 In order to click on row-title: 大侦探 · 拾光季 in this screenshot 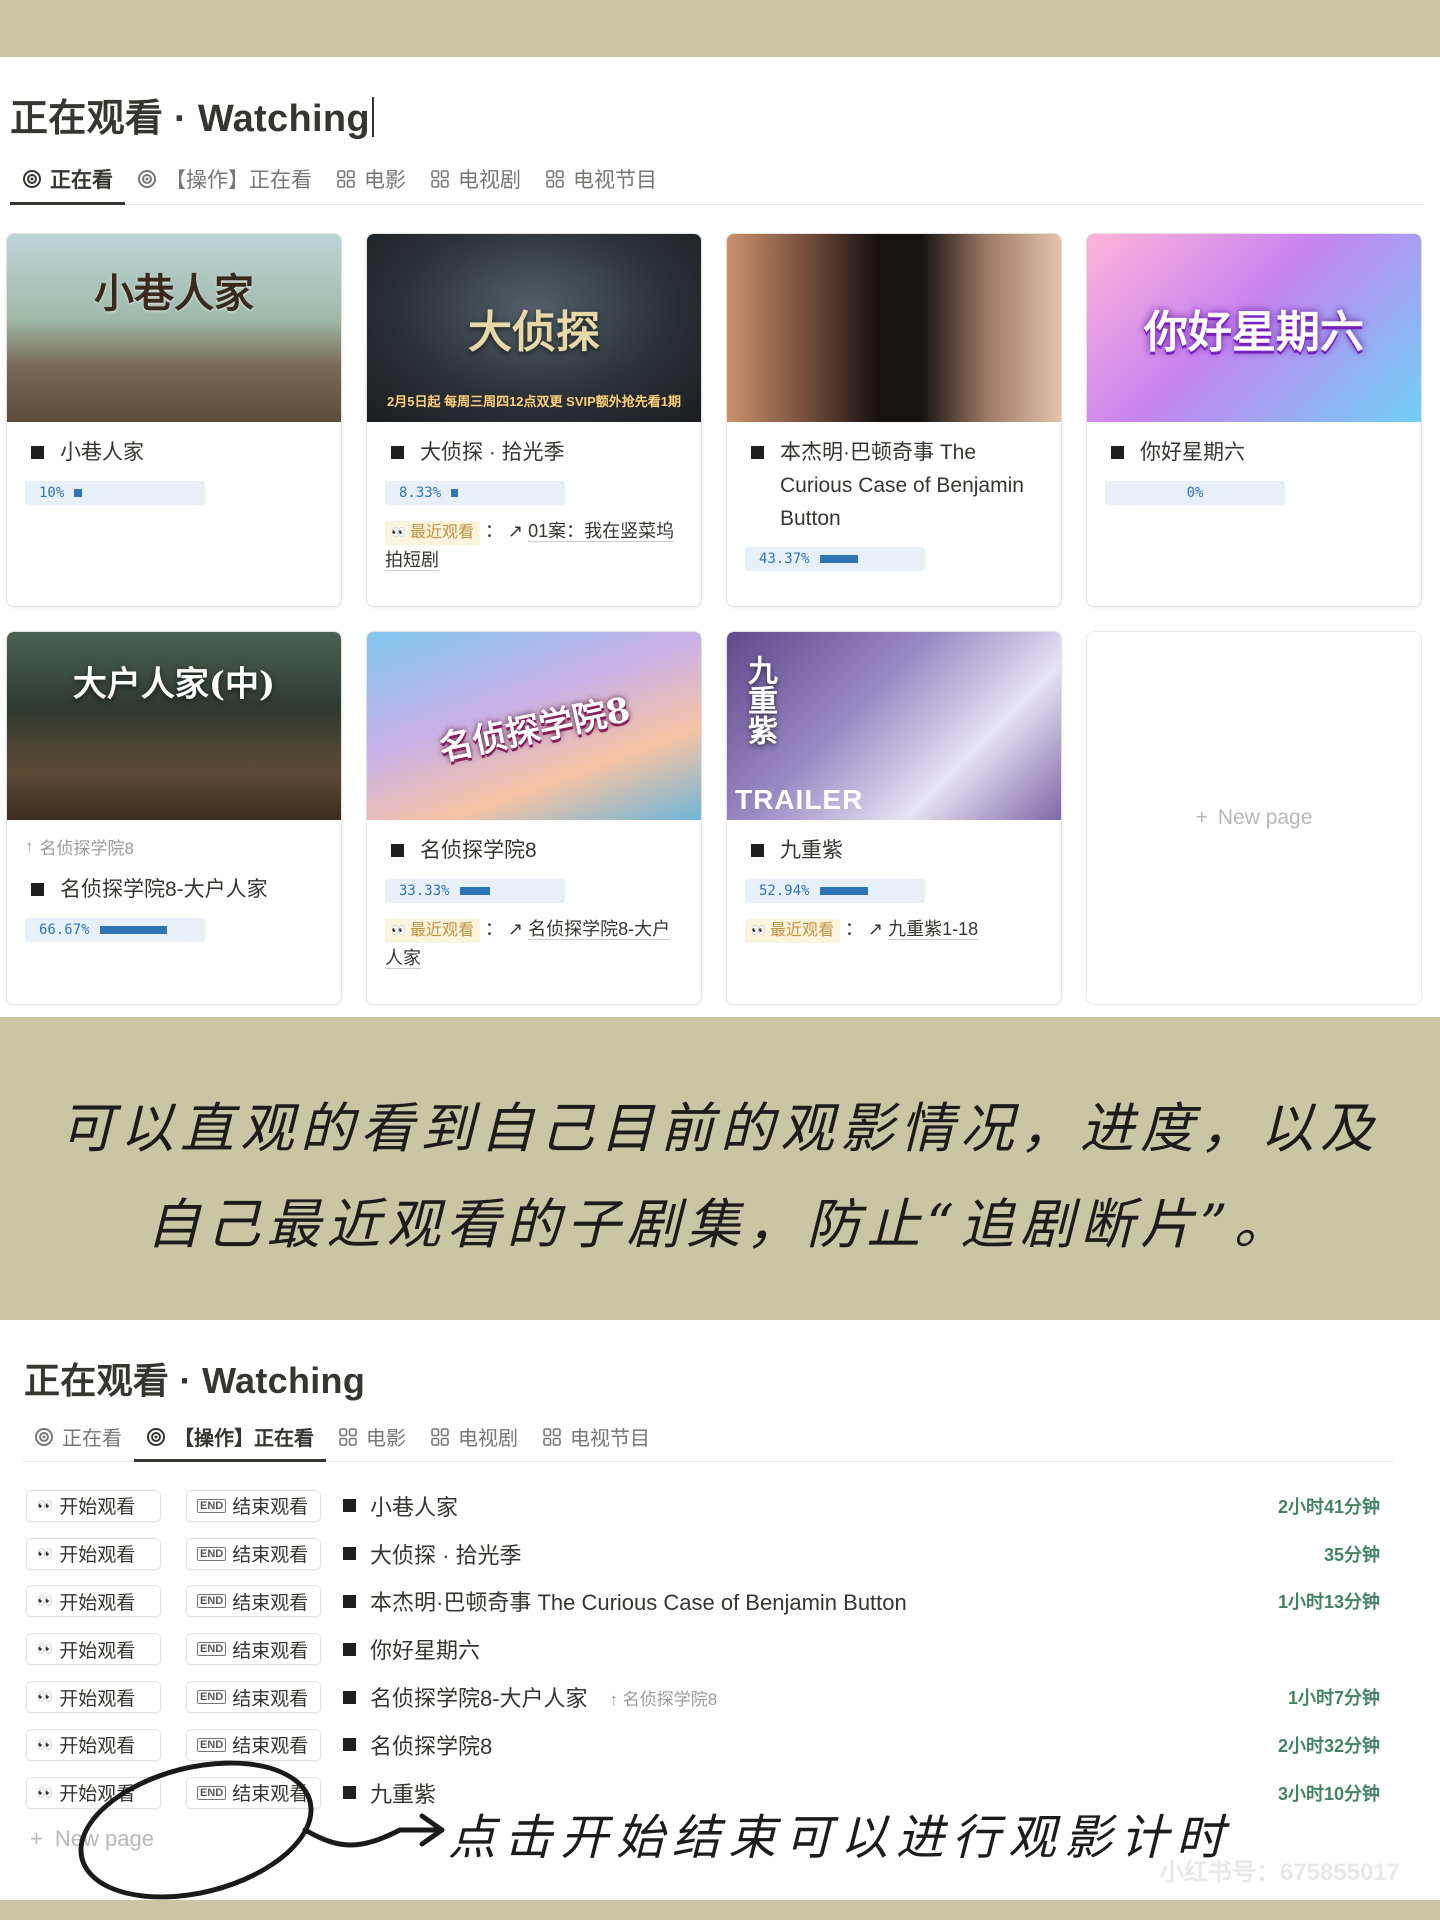, I will do `click(781, 1554)`.